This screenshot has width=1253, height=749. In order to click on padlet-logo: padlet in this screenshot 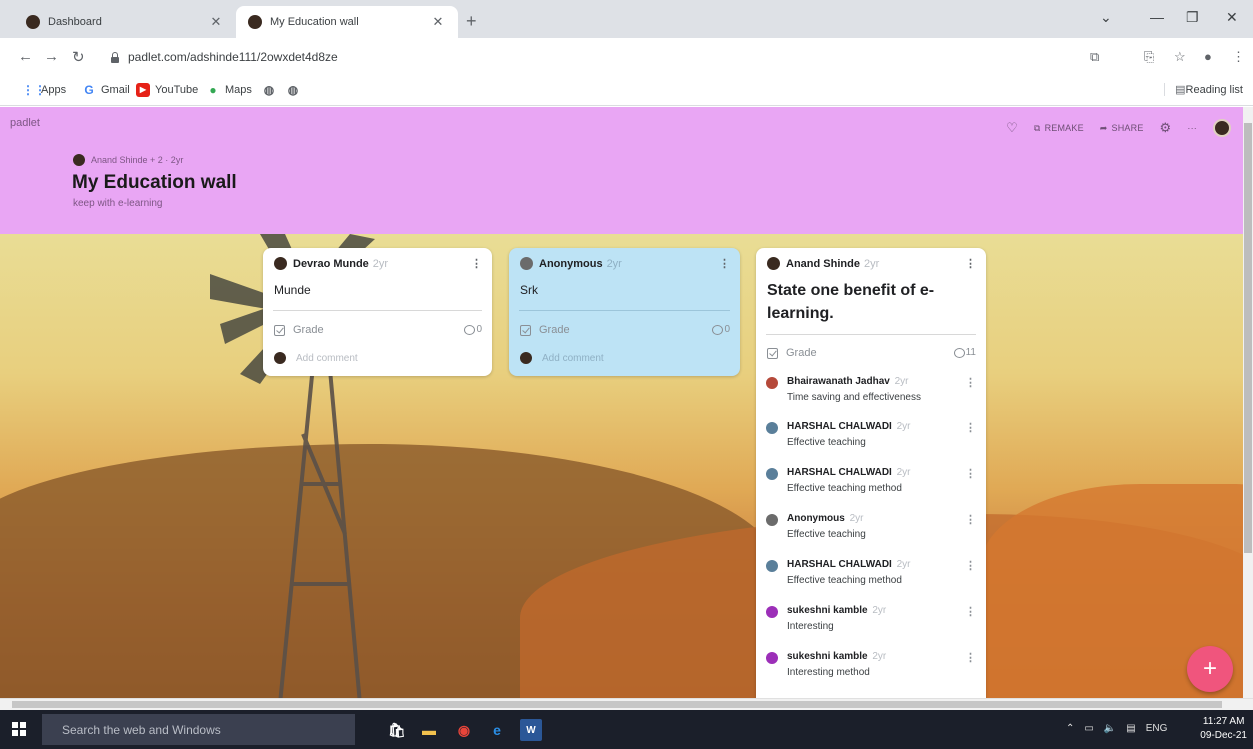, I will do `click(25, 123)`.